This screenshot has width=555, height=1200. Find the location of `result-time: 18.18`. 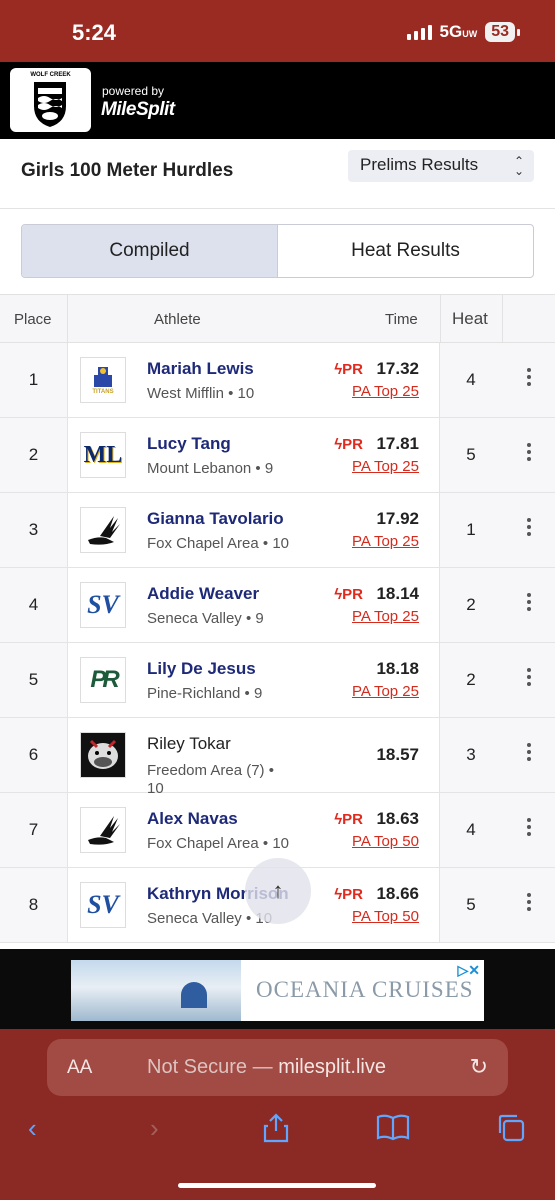

result-time: 18.18 is located at coordinates (397, 668).